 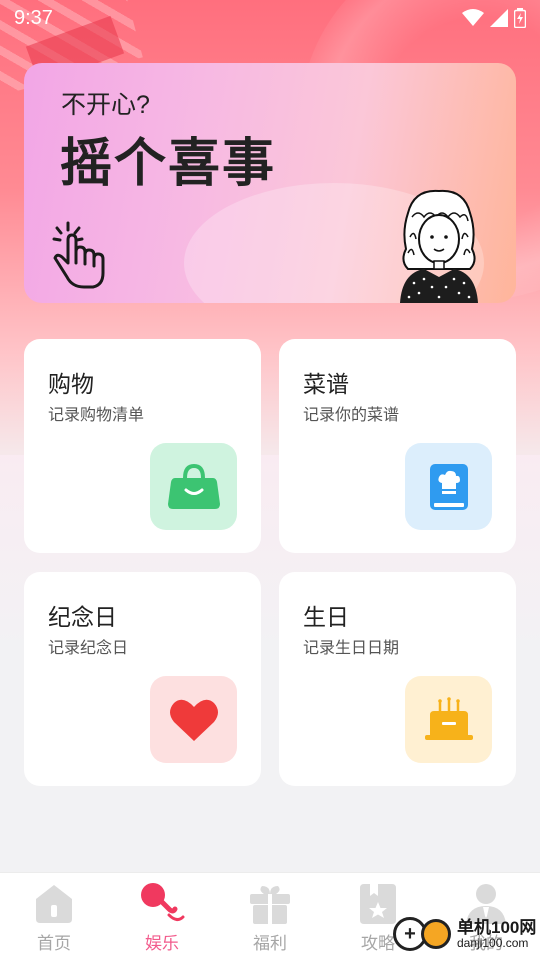 What do you see at coordinates (54, 943) in the screenshot?
I see `nav-label: 首页` at bounding box center [54, 943].